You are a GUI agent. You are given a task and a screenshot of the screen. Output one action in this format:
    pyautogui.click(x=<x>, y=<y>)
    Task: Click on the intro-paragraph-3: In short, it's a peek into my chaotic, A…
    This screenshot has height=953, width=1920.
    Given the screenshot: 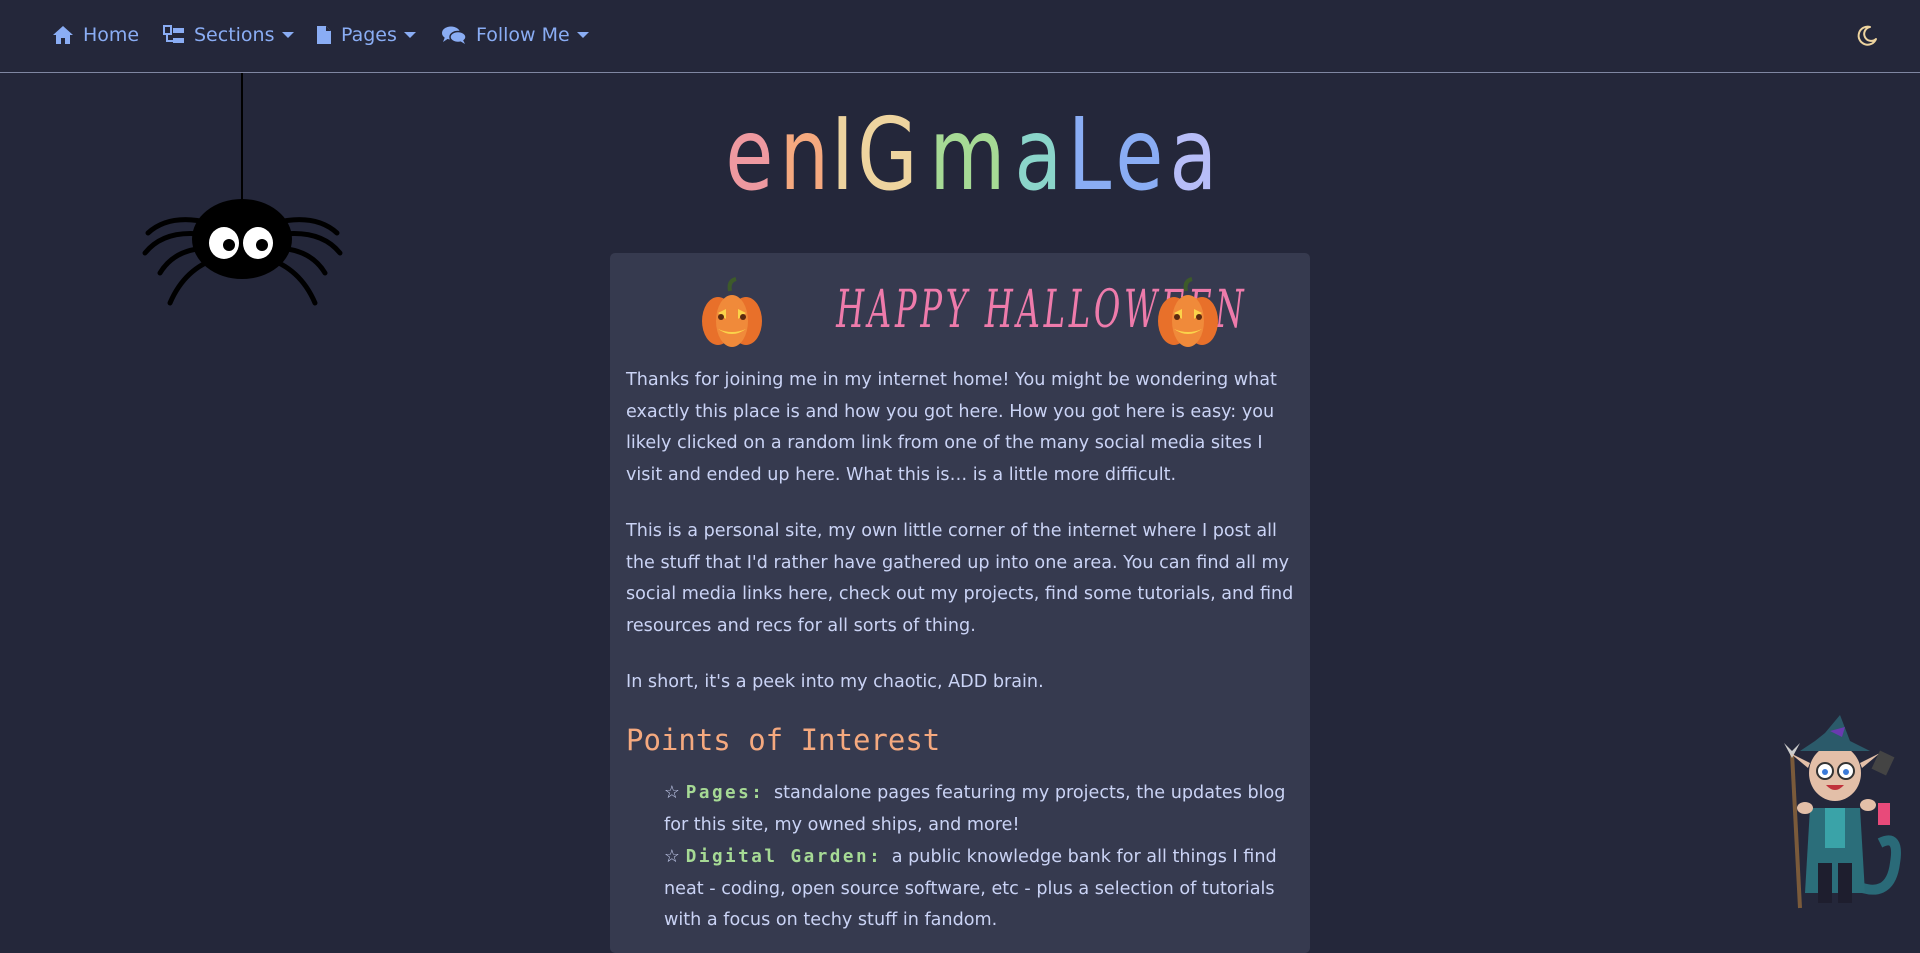 What is the action you would take?
    pyautogui.click(x=835, y=682)
    